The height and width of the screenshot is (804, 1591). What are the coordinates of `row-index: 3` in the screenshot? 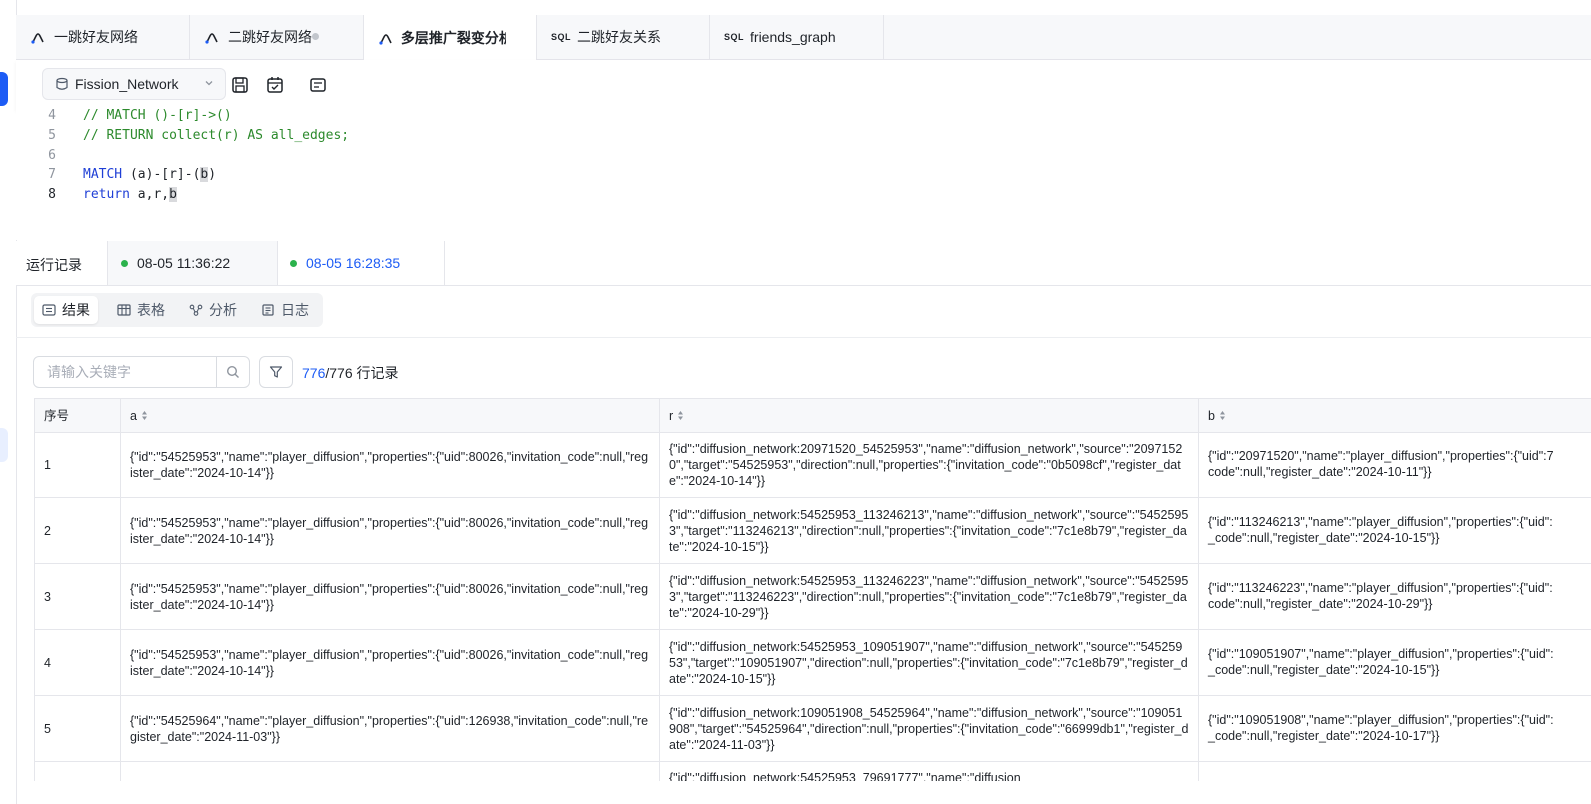 It's located at (47, 596).